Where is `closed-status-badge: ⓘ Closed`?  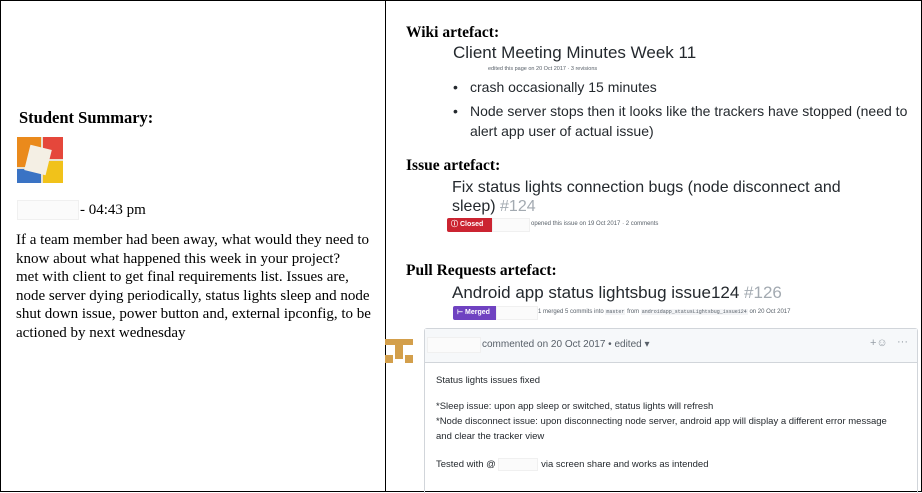 closed-status-badge: ⓘ Closed is located at coordinates (471, 225).